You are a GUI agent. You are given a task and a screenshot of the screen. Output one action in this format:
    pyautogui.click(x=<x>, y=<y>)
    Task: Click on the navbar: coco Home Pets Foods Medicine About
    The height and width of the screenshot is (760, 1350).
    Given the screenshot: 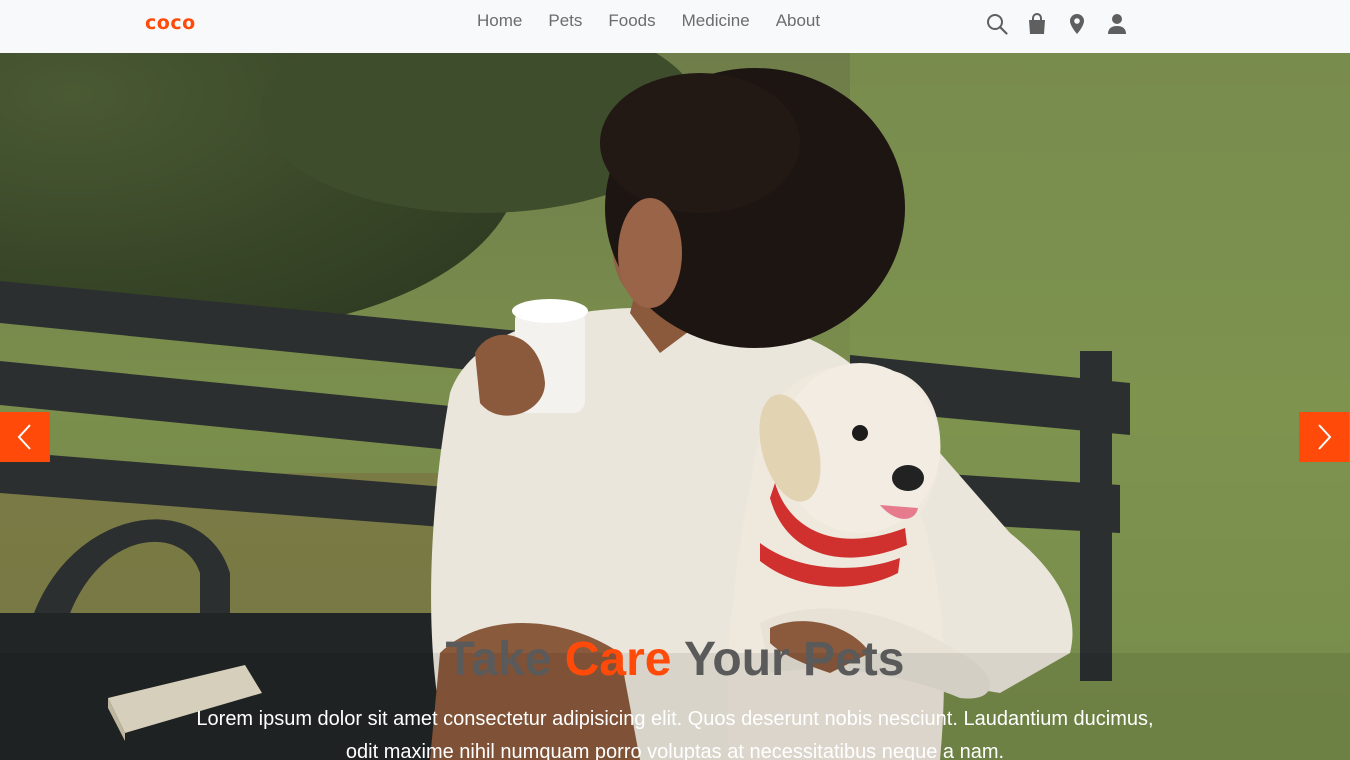 What is the action you would take?
    pyautogui.click(x=675, y=26)
    